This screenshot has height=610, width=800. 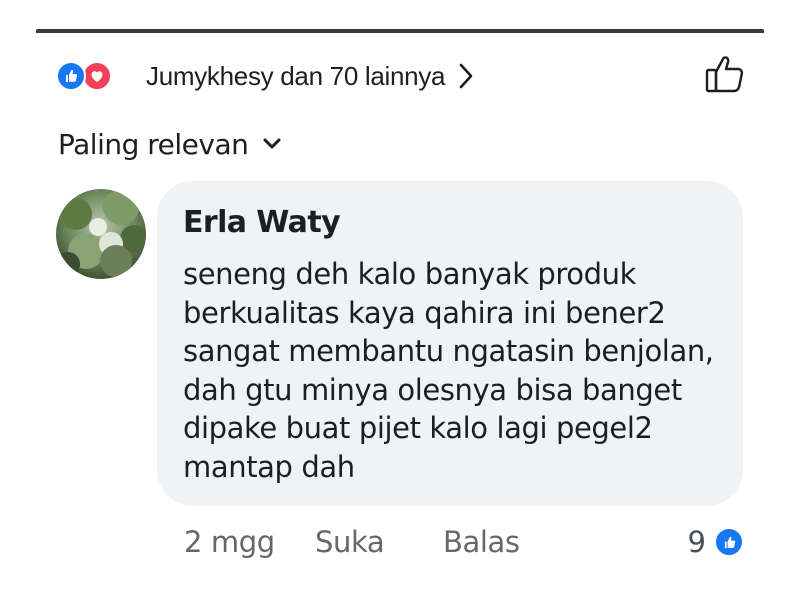 What do you see at coordinates (101, 234) in the screenshot?
I see `avatar` at bounding box center [101, 234].